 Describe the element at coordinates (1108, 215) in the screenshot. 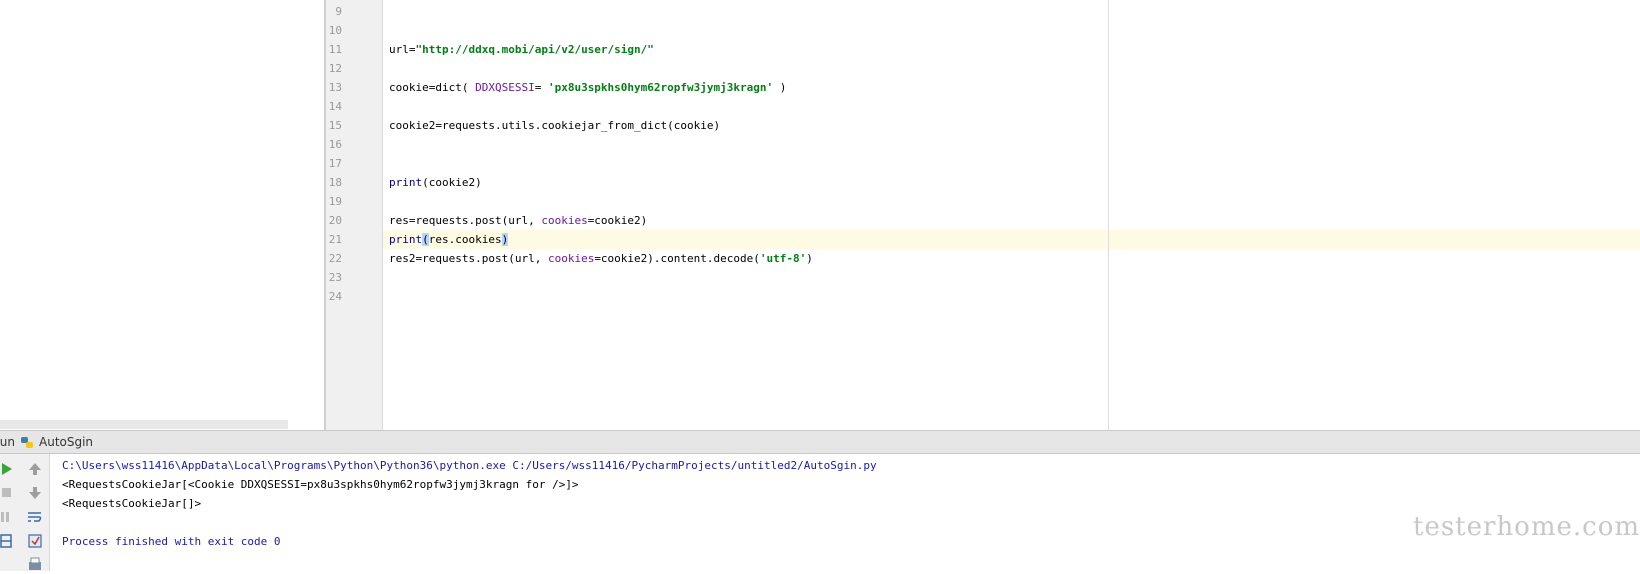

I see `right-margin-guide` at that location.